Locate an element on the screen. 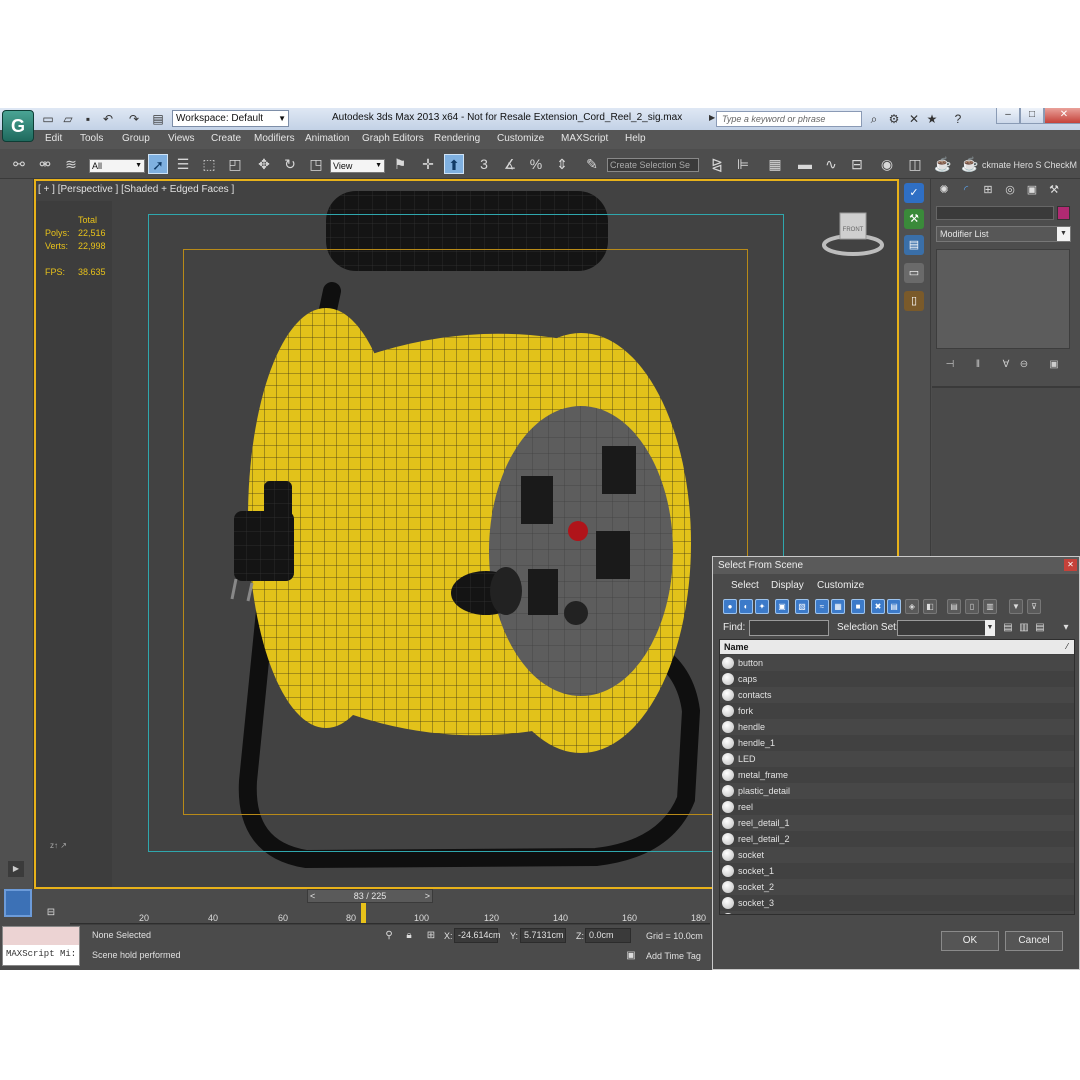 Image resolution: width=1080 pixels, height=1080 pixels. display-helpers-icon: ▧ is located at coordinates (802, 606).